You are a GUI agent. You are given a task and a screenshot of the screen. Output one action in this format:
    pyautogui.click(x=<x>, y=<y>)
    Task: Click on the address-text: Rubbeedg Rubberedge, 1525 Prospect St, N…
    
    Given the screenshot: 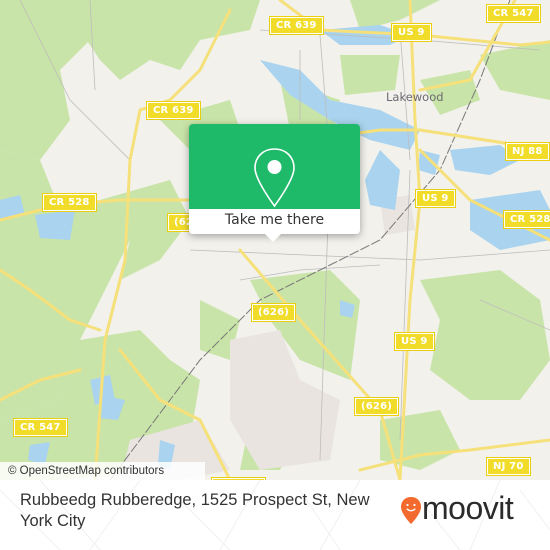 What is the action you would take?
    pyautogui.click(x=195, y=510)
    